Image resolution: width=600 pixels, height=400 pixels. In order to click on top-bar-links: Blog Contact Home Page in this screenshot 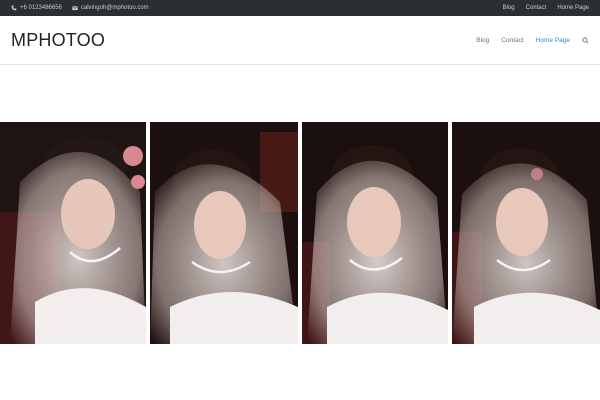, I will do `click(546, 8)`.